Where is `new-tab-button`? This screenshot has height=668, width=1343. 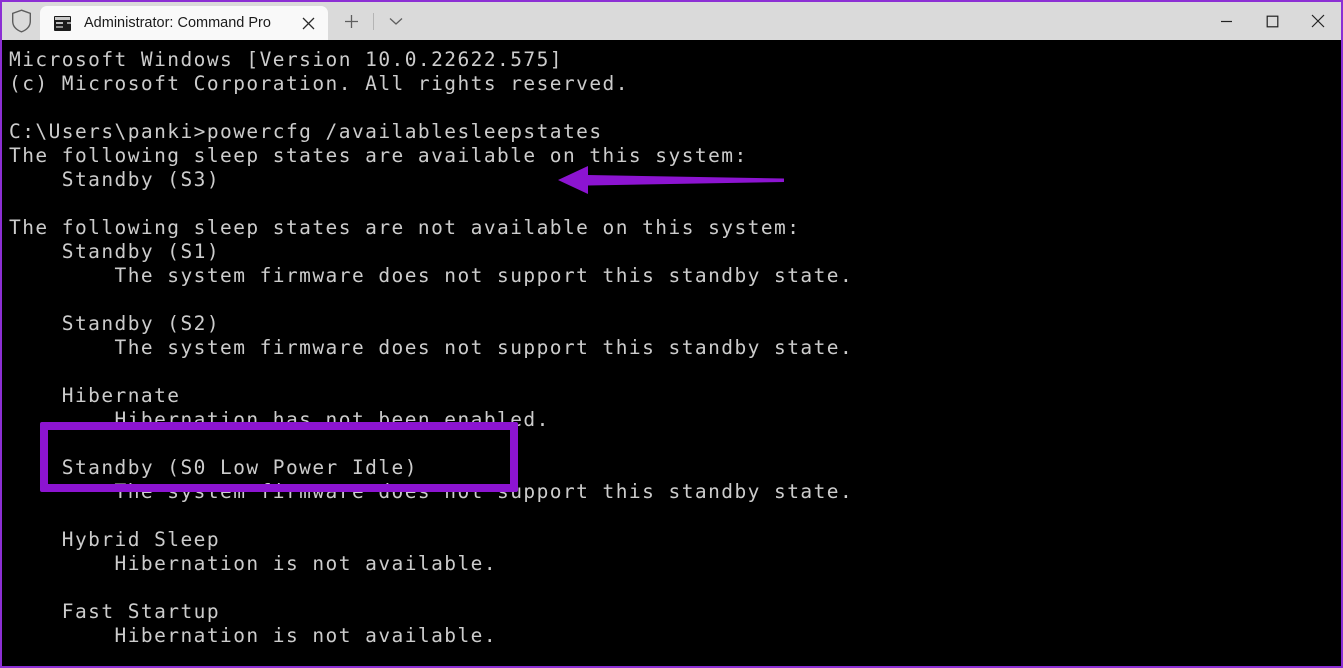 new-tab-button is located at coordinates (351, 21).